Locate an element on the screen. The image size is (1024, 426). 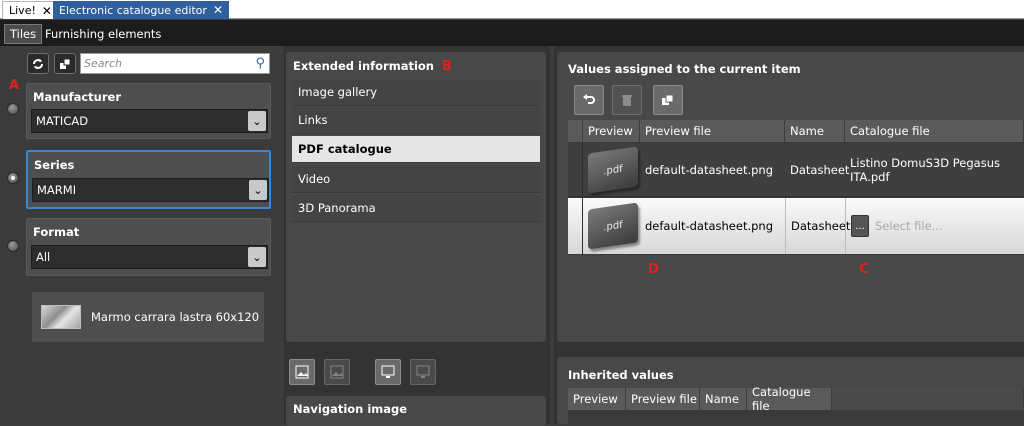
add-screen-button is located at coordinates (388, 372).